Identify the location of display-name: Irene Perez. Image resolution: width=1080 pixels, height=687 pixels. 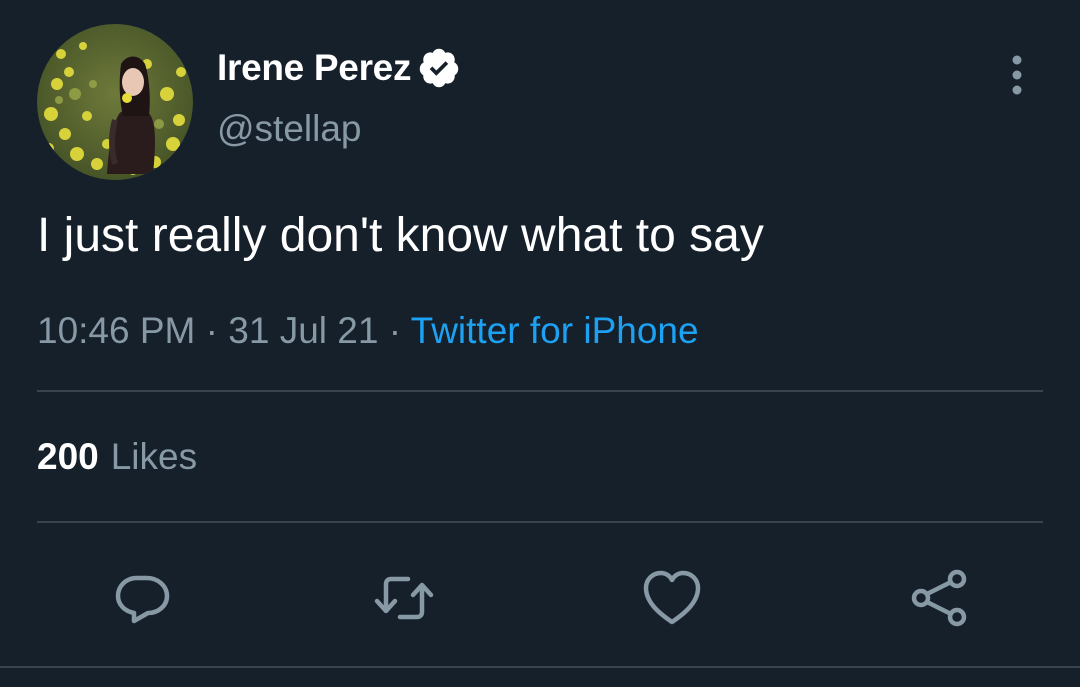
(314, 68).